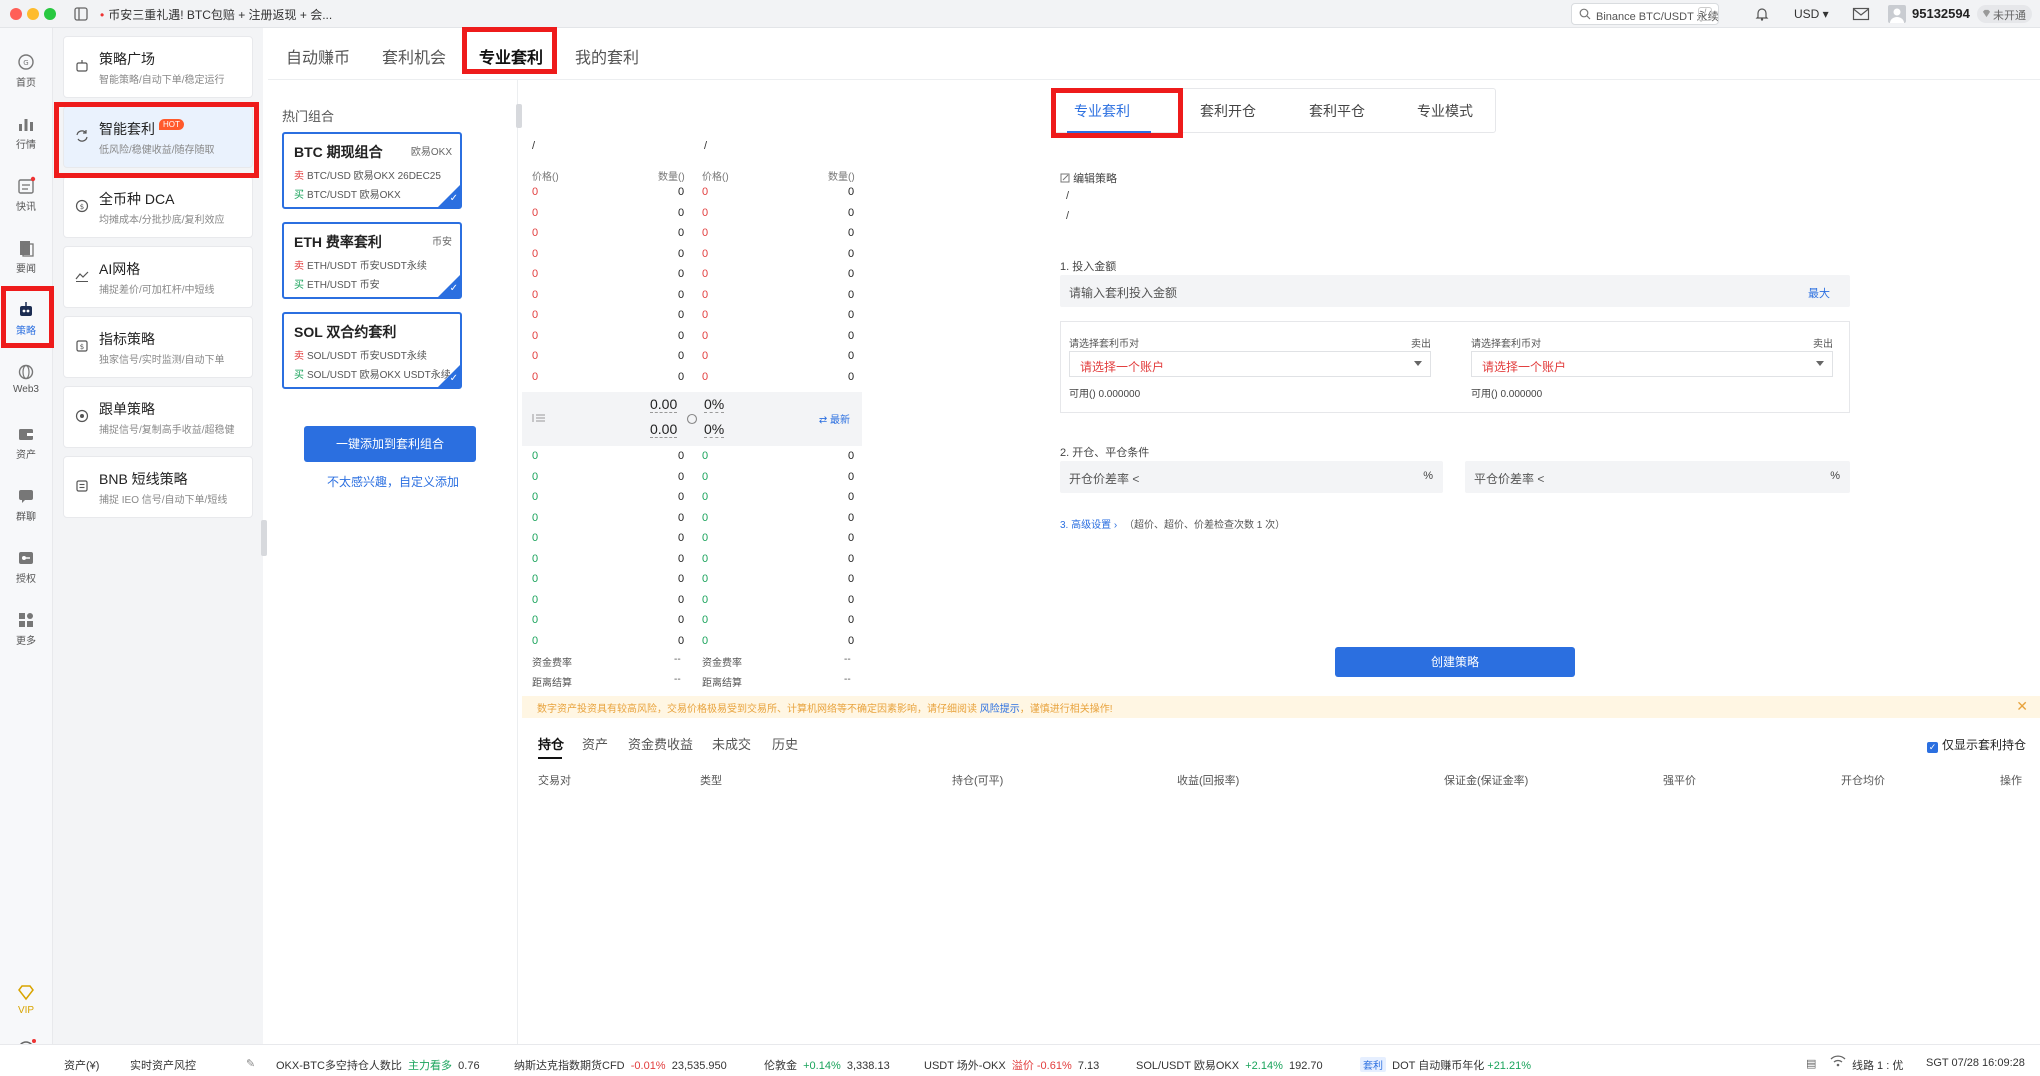  Describe the element at coordinates (660, 743) in the screenshot. I see `tab-funding-income: 资金费收益` at that location.